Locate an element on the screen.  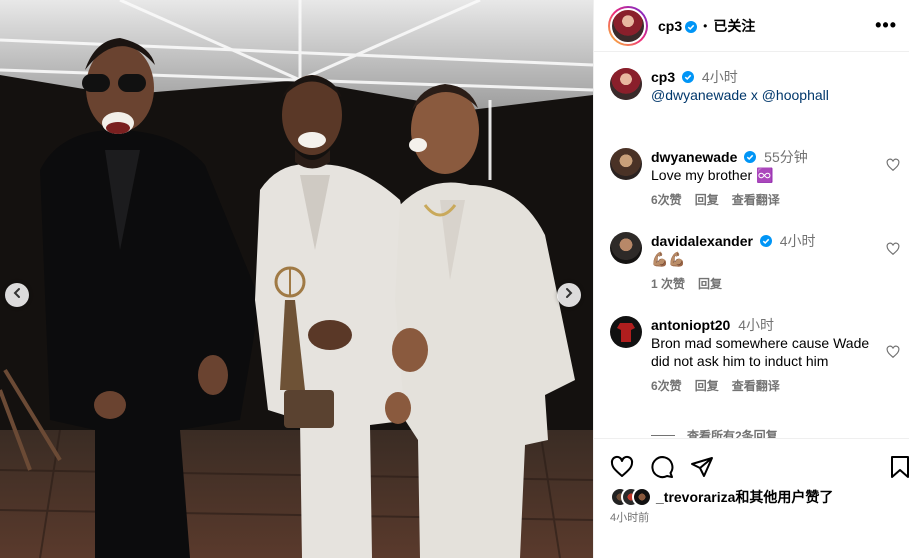
share-icon is located at coordinates (702, 469).